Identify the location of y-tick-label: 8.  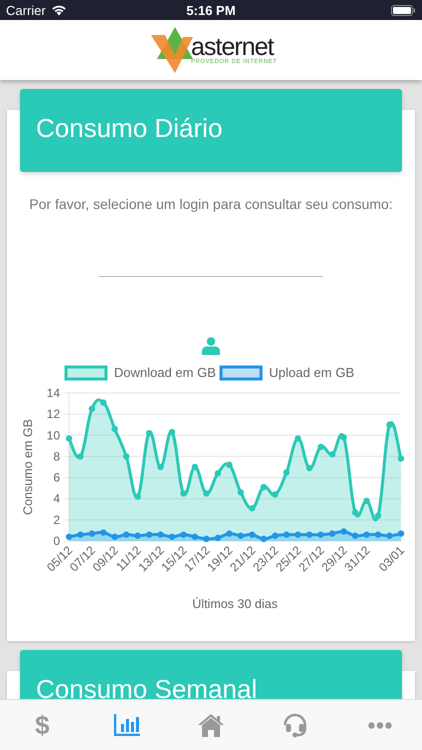
(56, 456).